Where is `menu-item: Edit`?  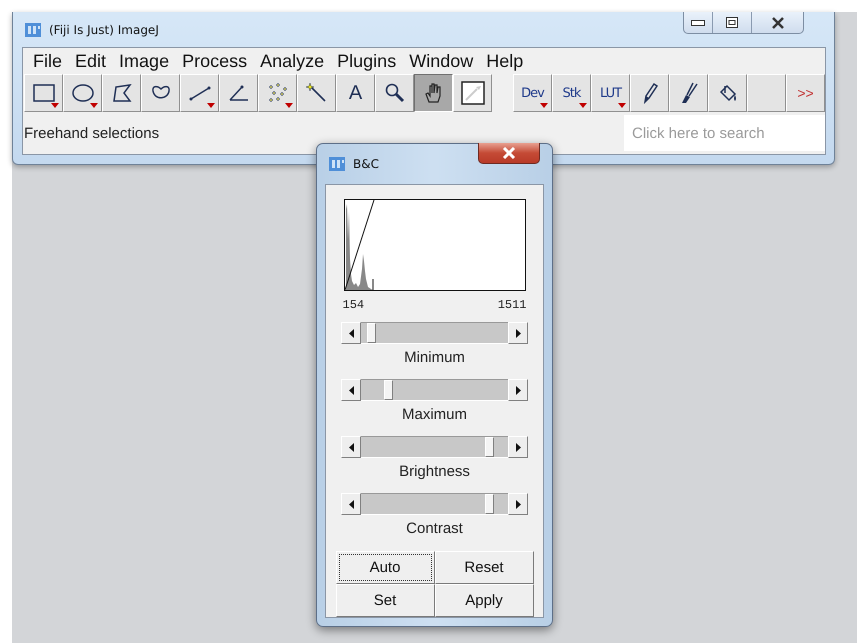 menu-item: Edit is located at coordinates (89, 61).